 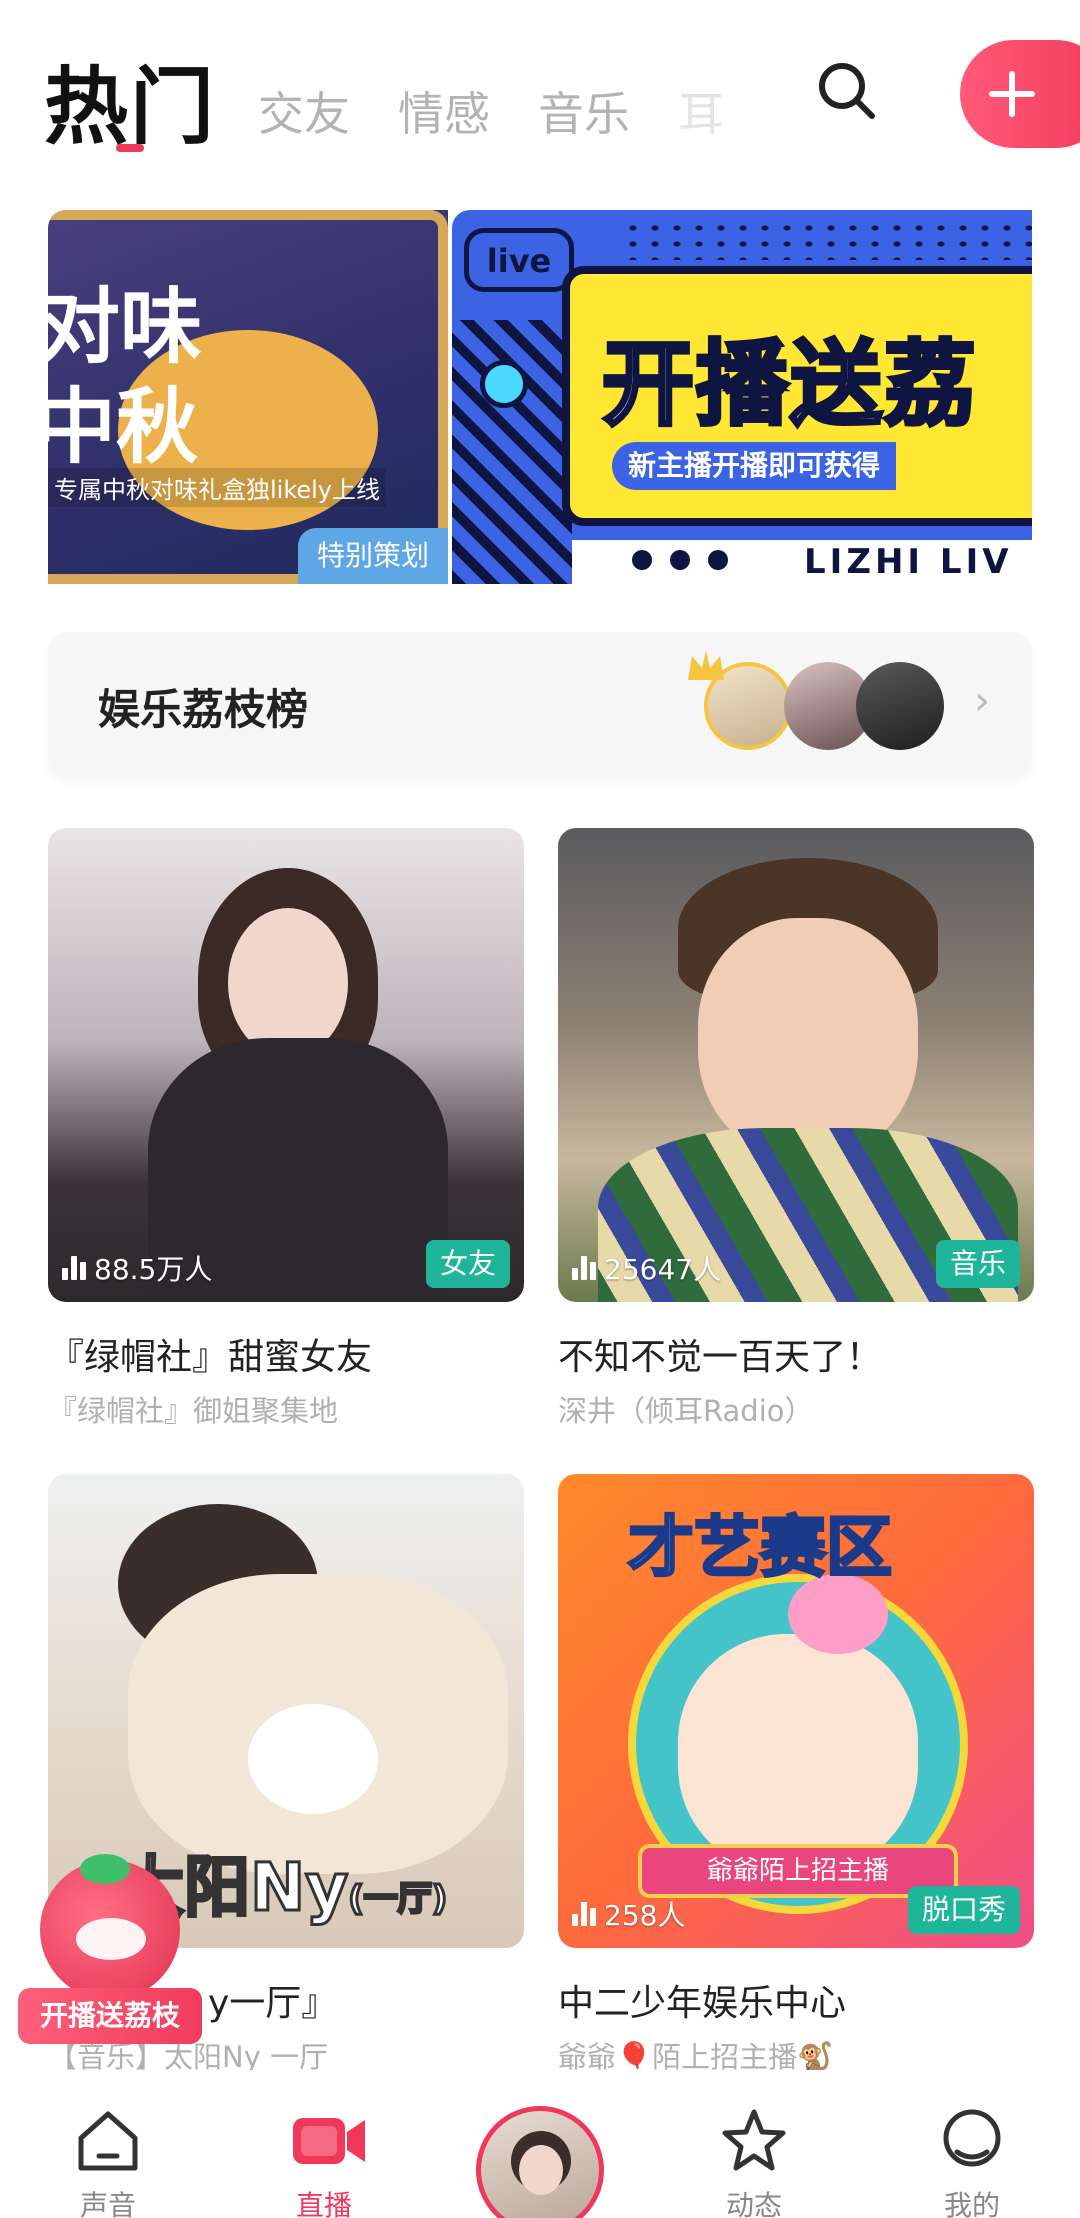 What do you see at coordinates (971, 2203) in the screenshot?
I see `nav-label: 我的` at bounding box center [971, 2203].